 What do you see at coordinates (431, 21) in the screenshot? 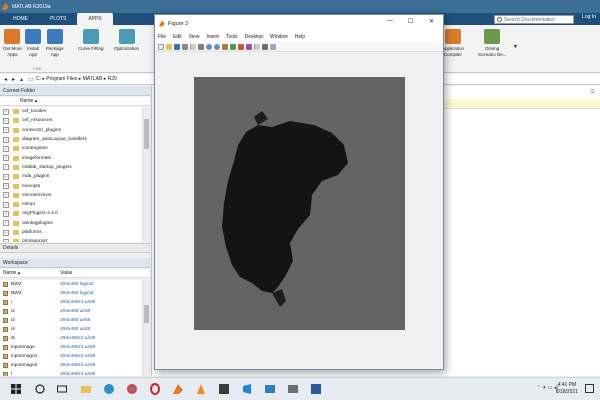
I see `close-button: ✕` at bounding box center [431, 21].